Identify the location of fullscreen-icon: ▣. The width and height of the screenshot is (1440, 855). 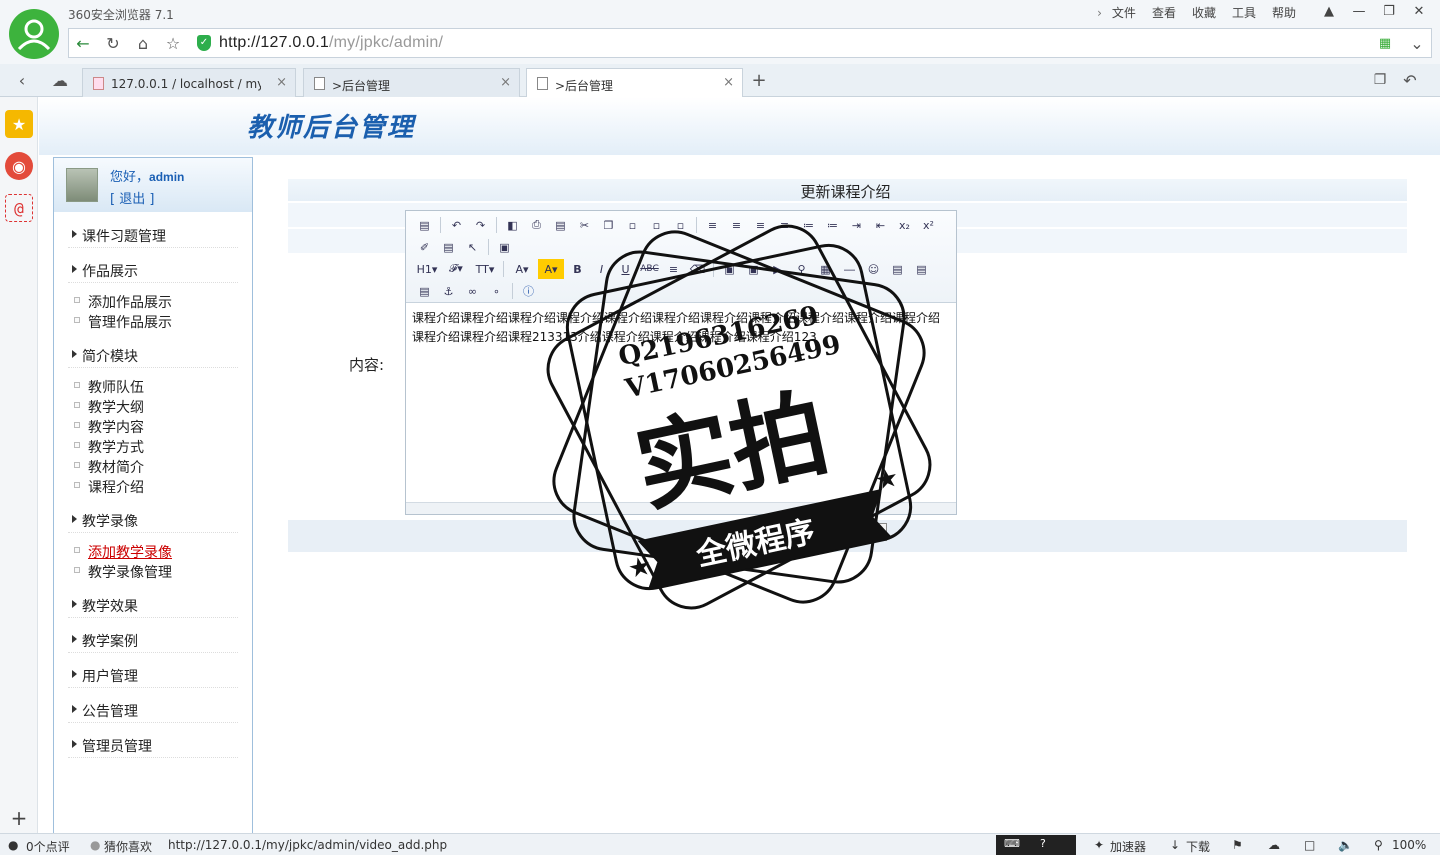
(504, 247).